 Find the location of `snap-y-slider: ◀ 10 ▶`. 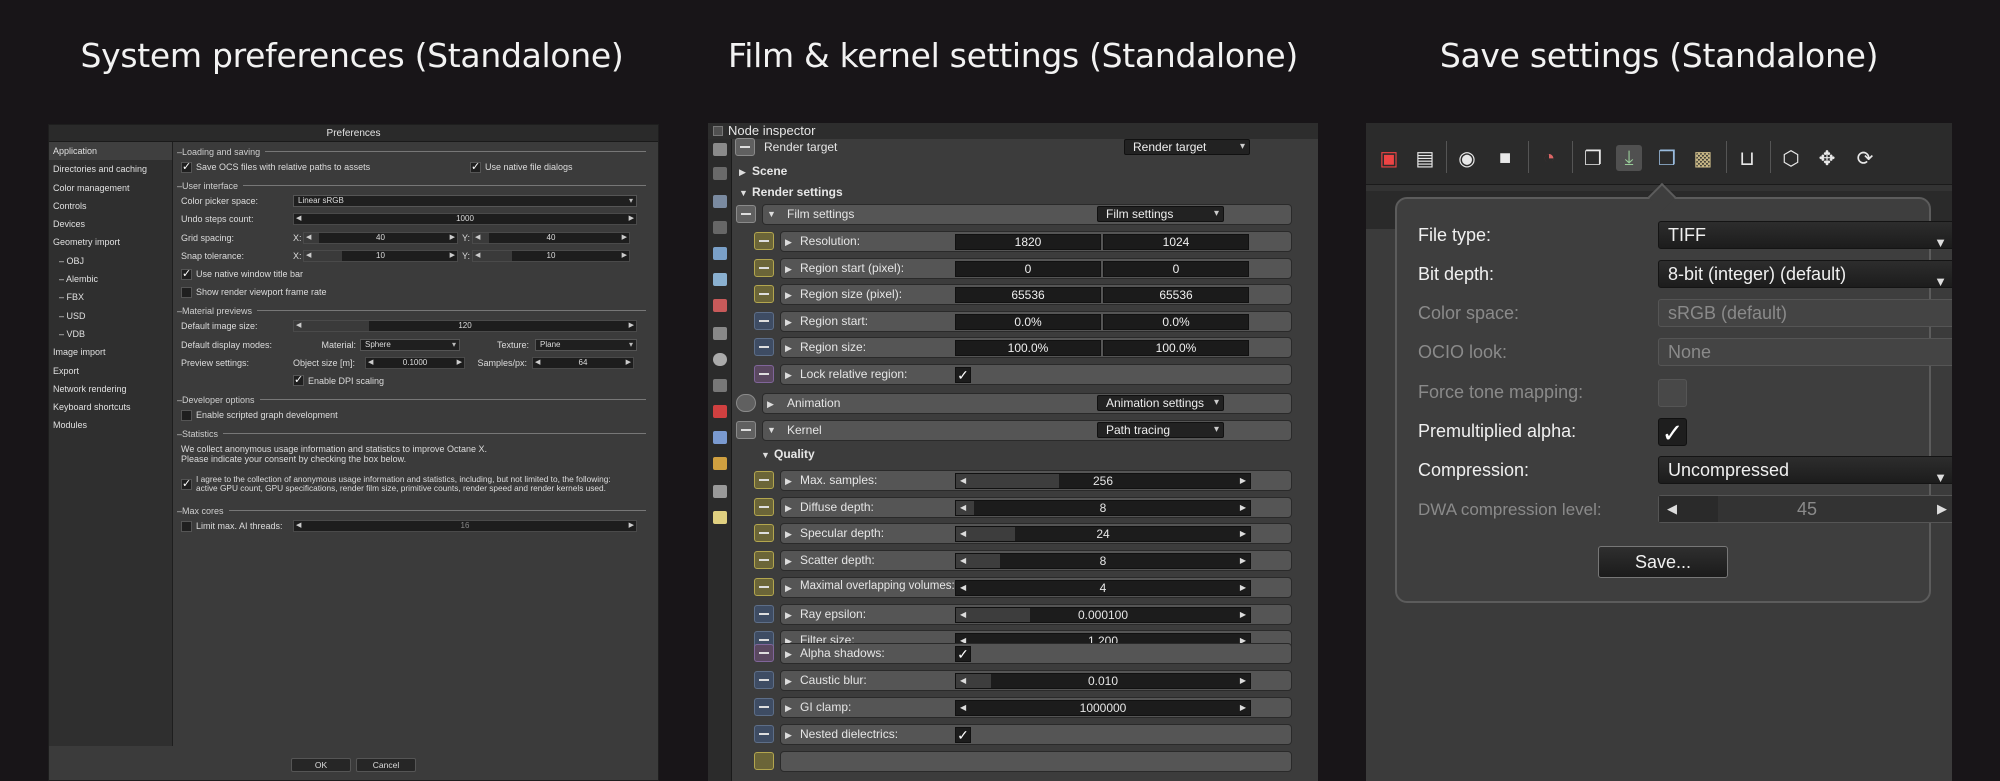

snap-y-slider: ◀ 10 ▶ is located at coordinates (551, 255).